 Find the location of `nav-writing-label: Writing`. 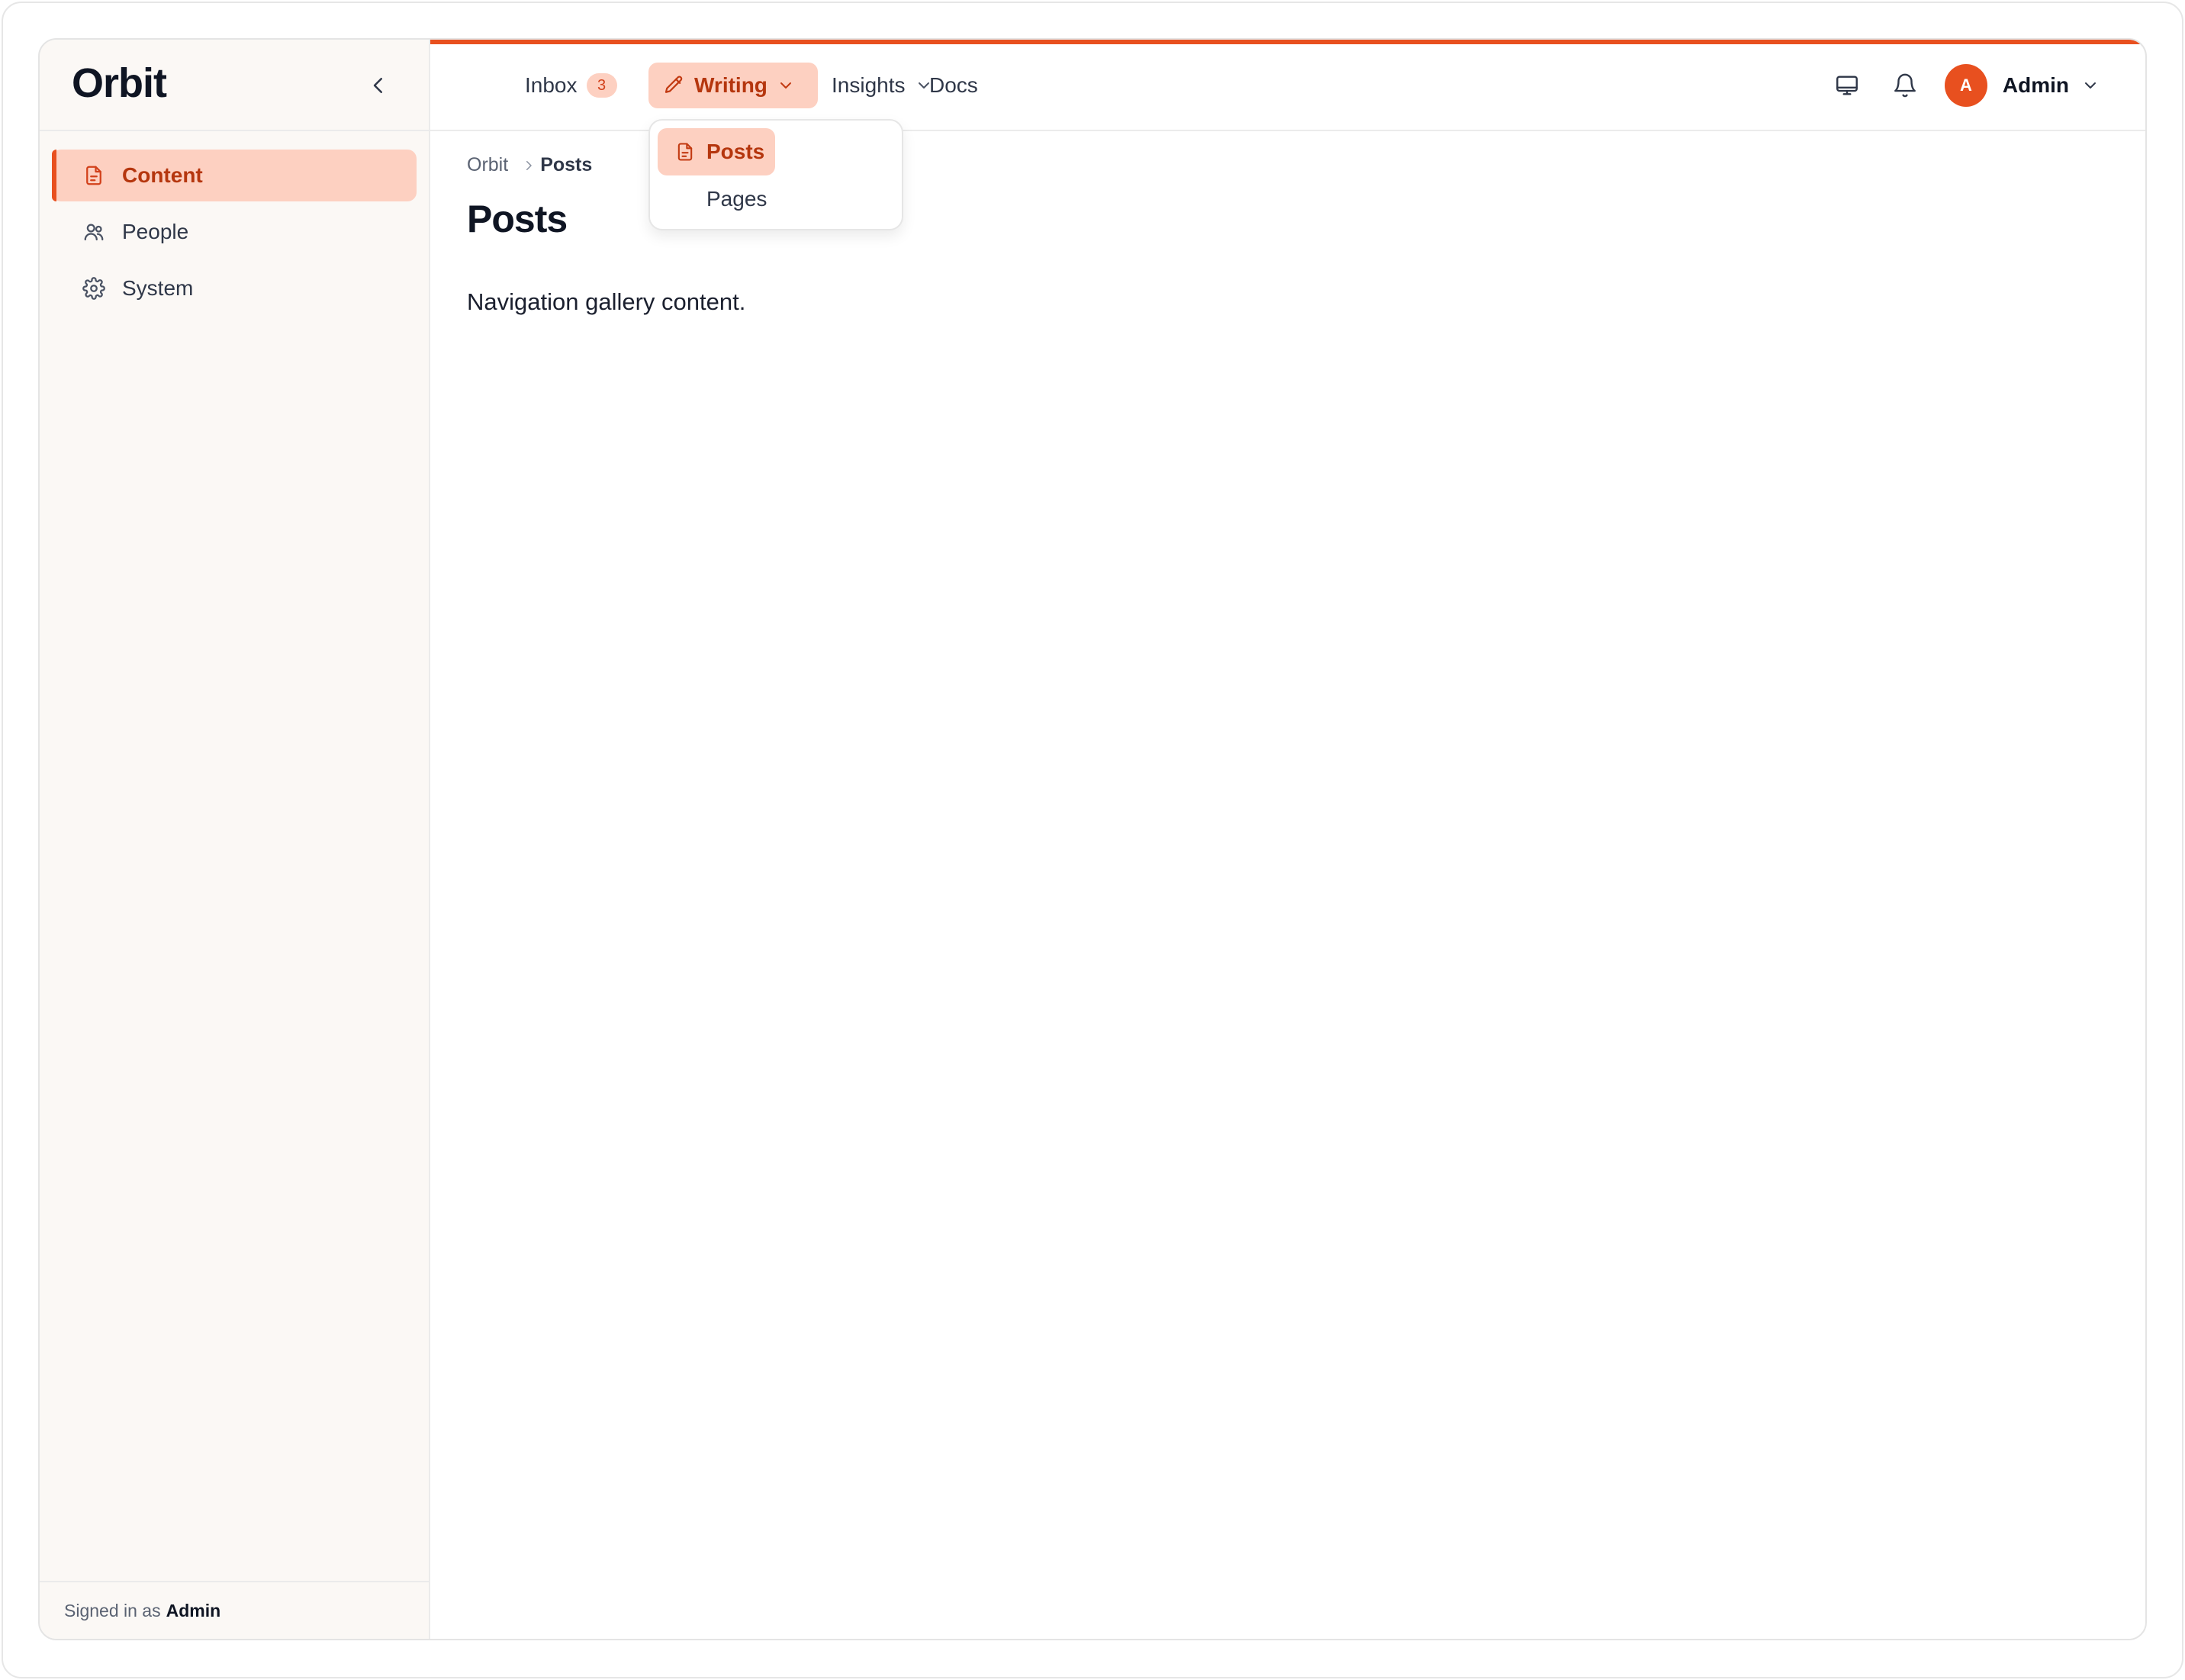

nav-writing-label: Writing is located at coordinates (730, 85).